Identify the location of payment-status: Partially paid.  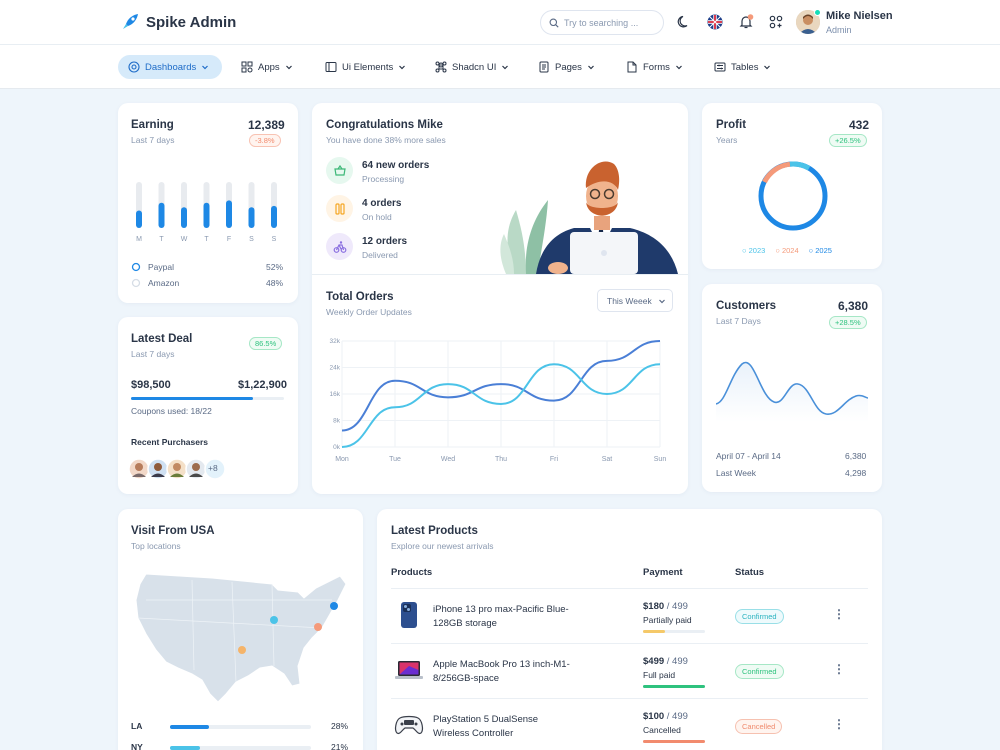
(667, 620).